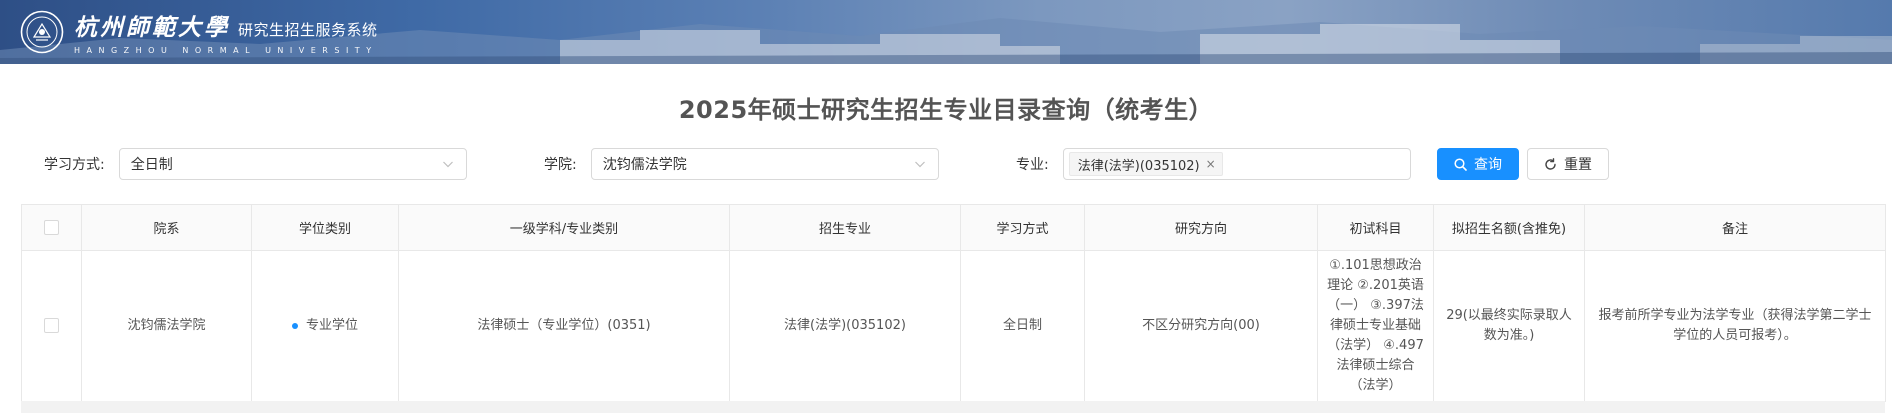  Describe the element at coordinates (152, 27) in the screenshot. I see `university-name-cn: 杭州師範大學` at that location.